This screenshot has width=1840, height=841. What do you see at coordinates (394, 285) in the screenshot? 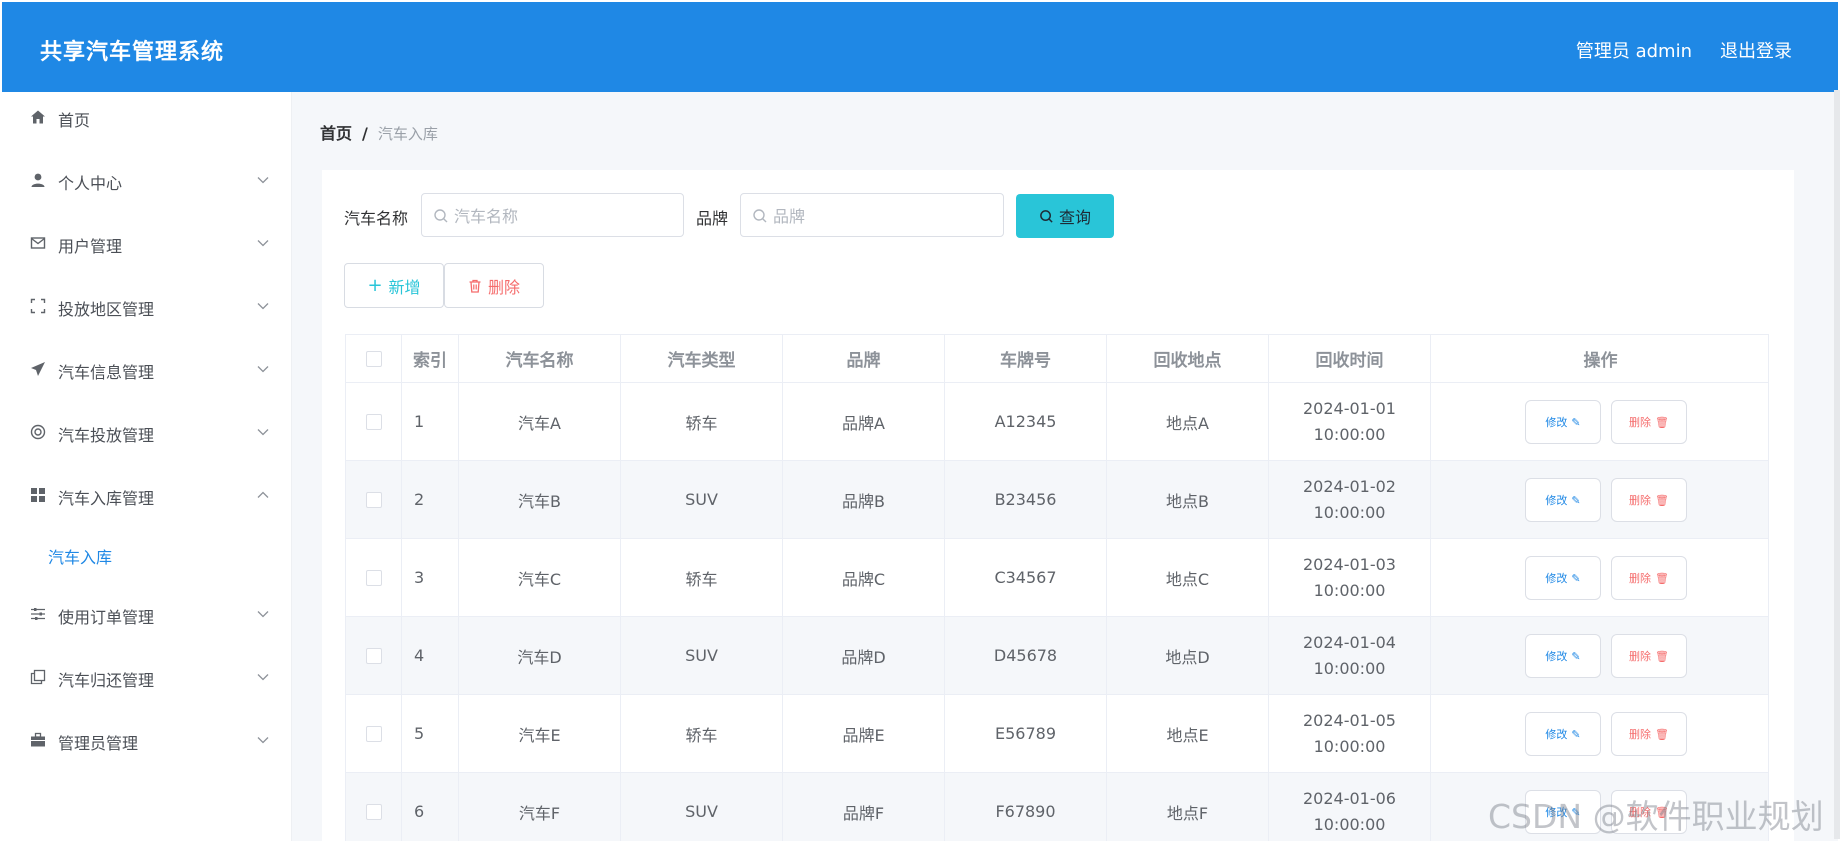
I see `add-button: + 新增` at bounding box center [394, 285].